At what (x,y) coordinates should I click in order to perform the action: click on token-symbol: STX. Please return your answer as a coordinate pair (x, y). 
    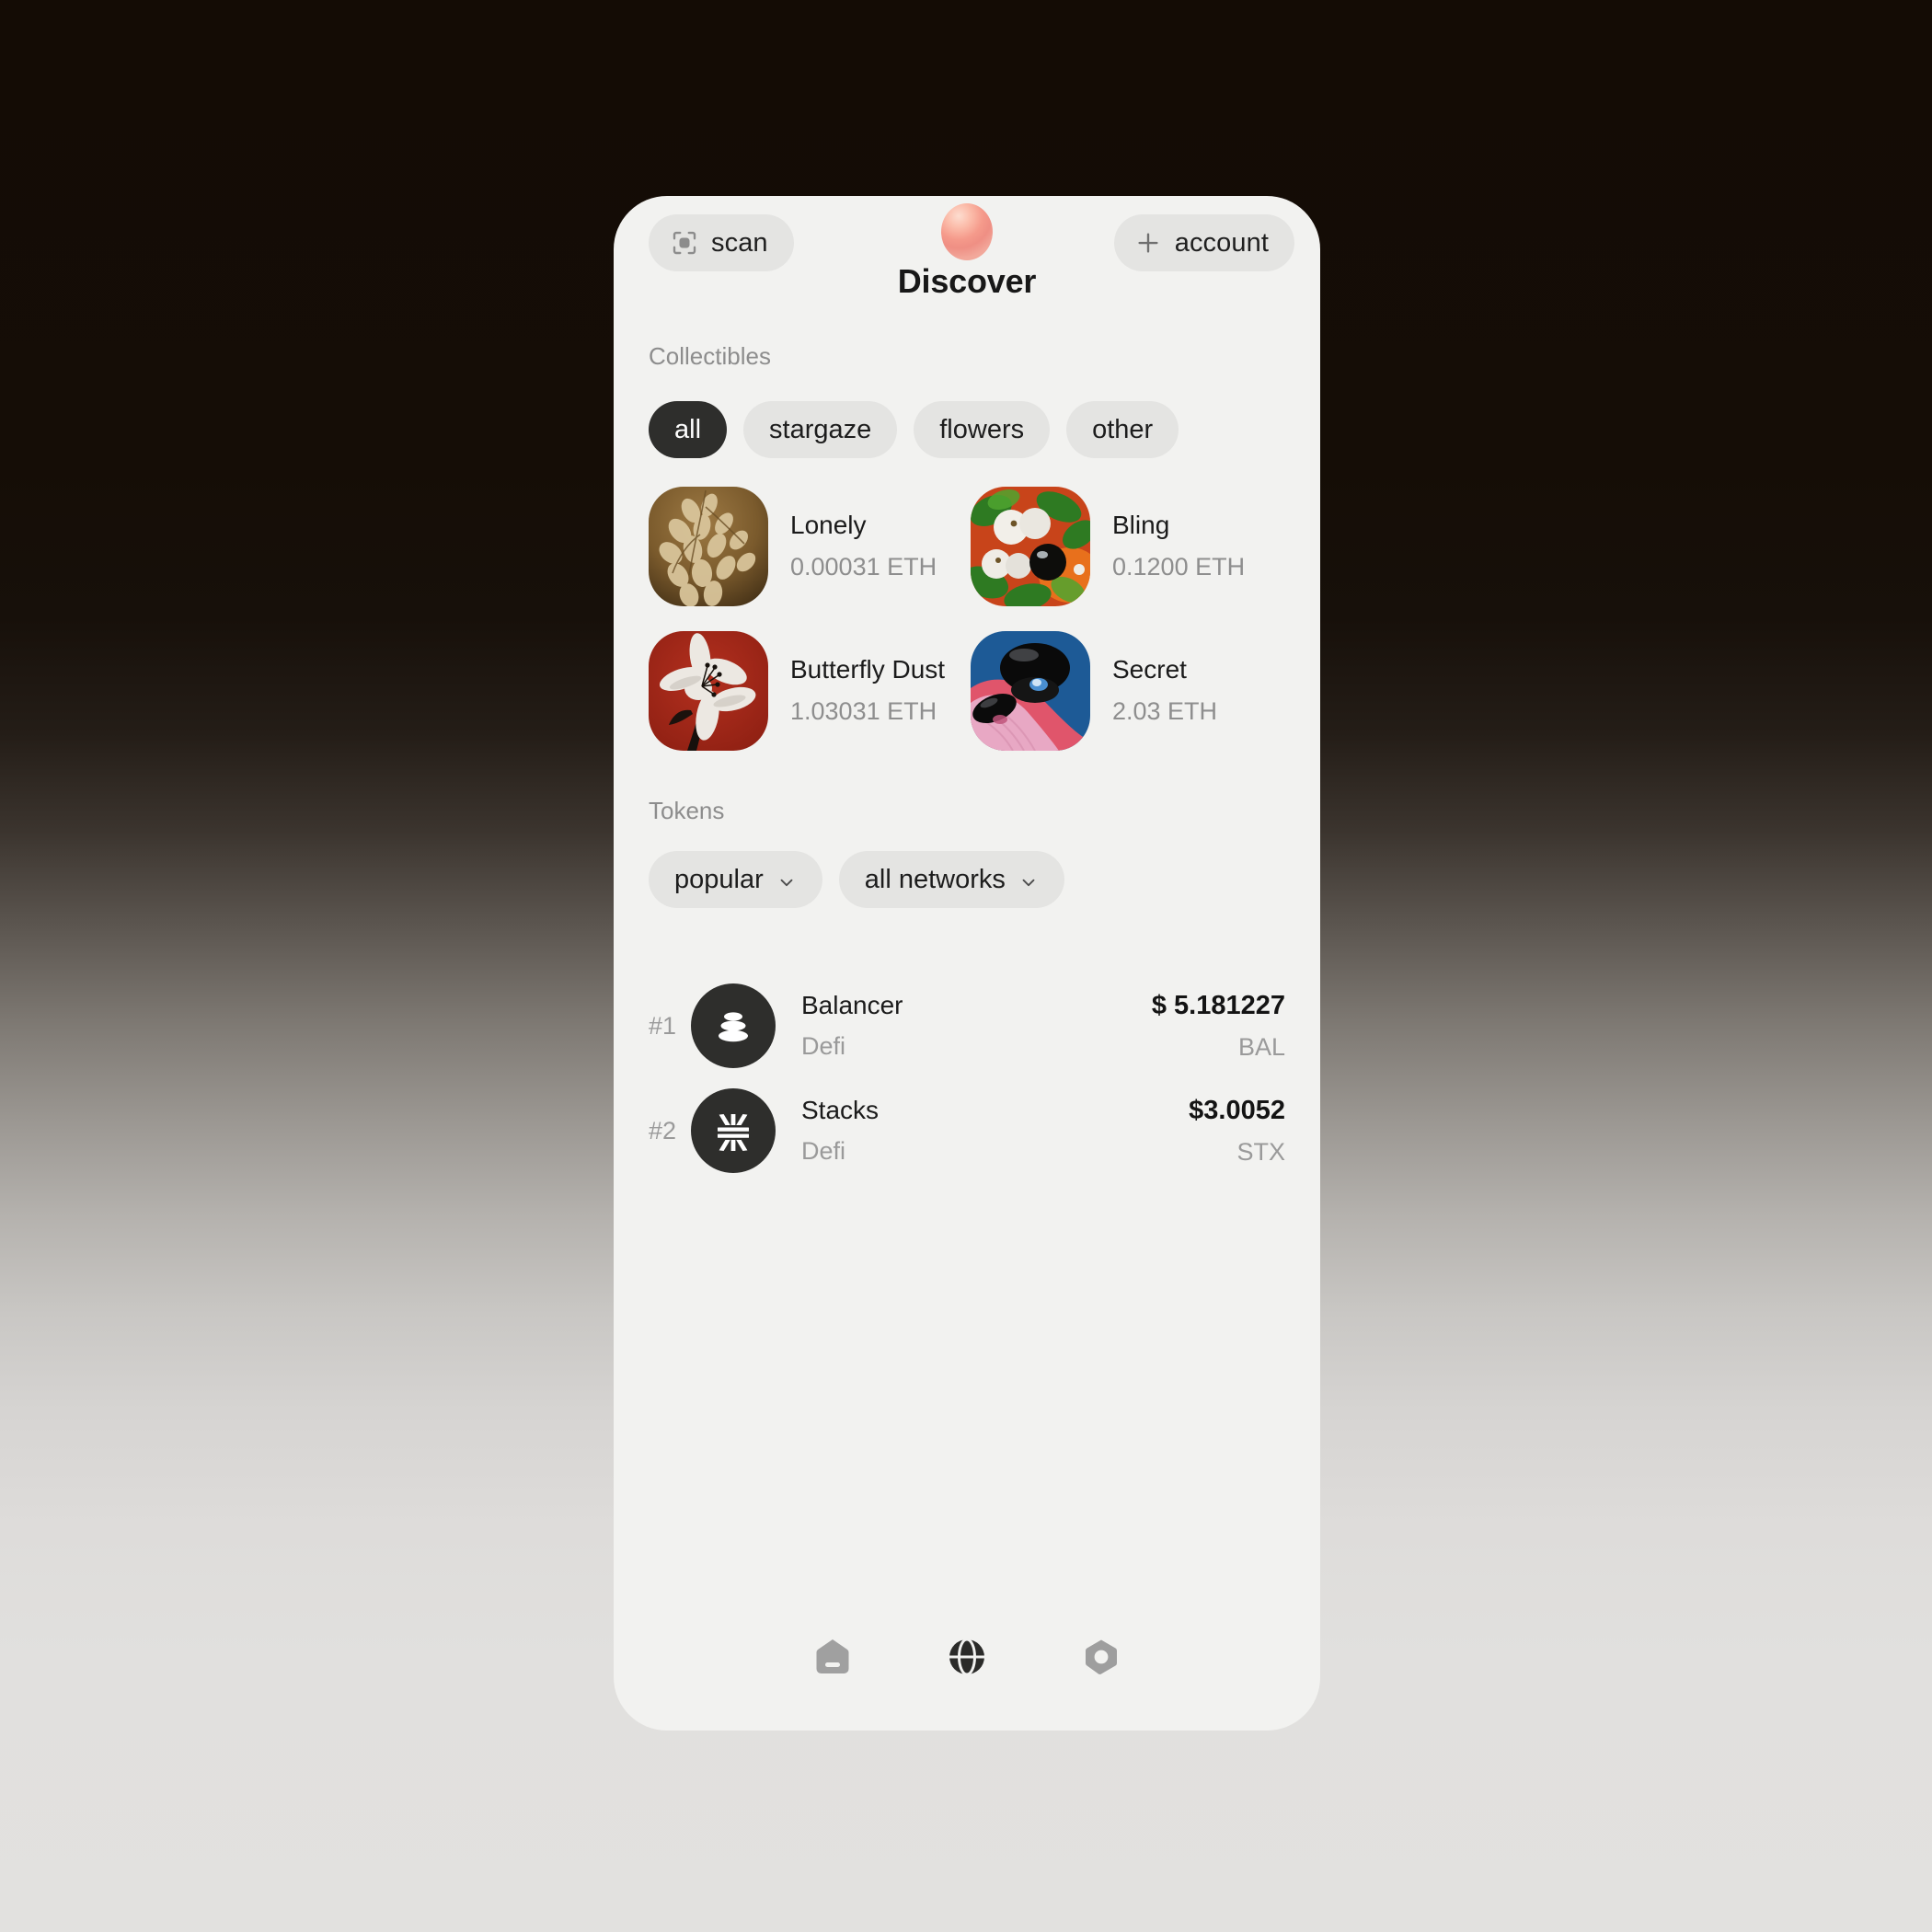
    Looking at the image, I should click on (1260, 1151).